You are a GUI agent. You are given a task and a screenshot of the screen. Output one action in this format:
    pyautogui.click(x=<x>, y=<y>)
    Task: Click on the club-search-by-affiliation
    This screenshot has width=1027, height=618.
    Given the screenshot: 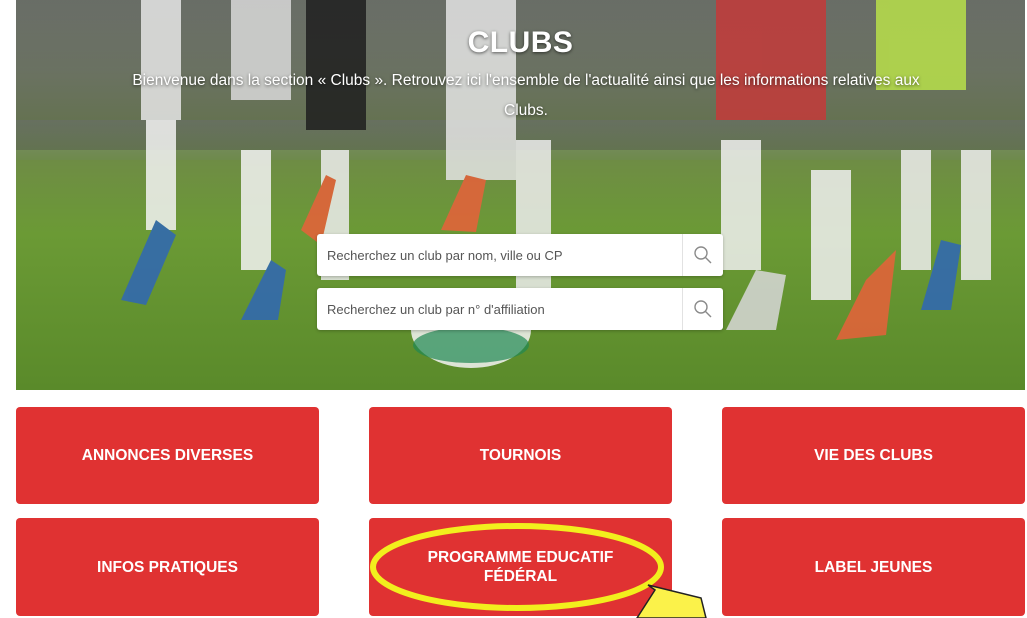 What is the action you would take?
    pyautogui.click(x=520, y=309)
    